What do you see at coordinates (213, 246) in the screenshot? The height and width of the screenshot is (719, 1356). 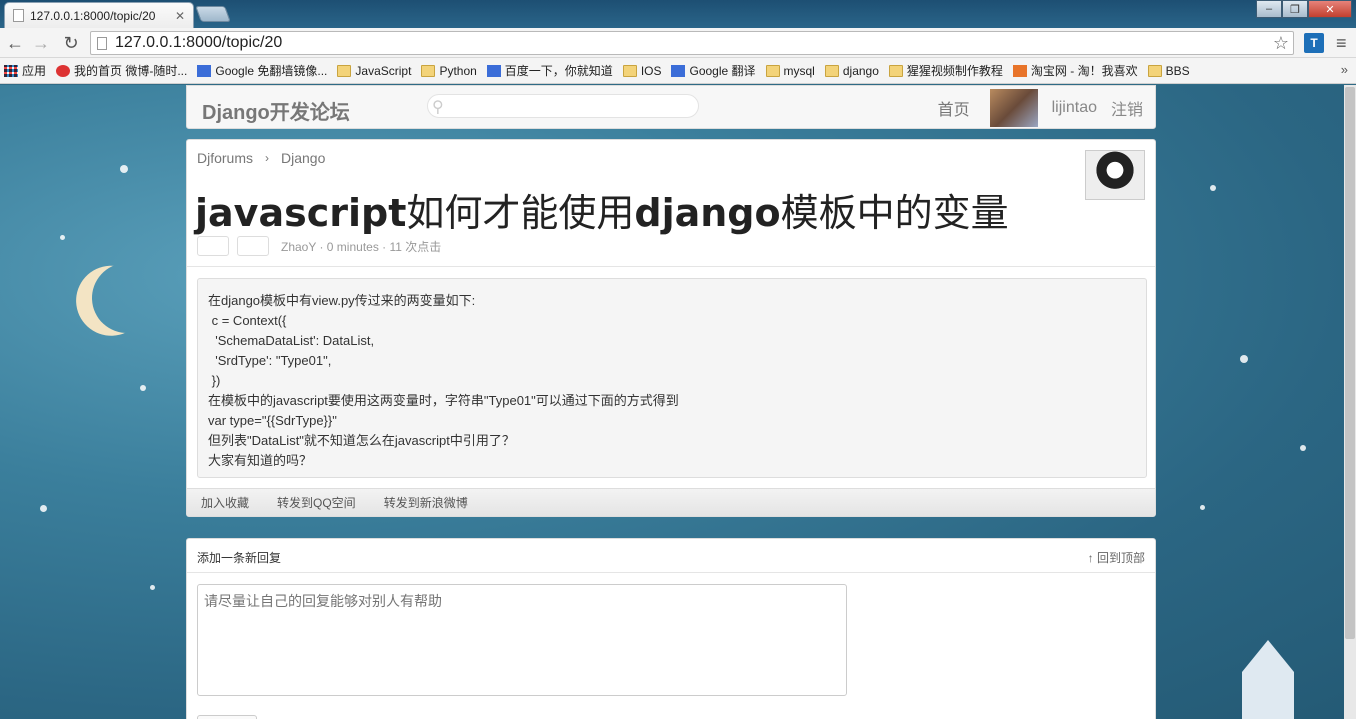 I see `upvote-button` at bounding box center [213, 246].